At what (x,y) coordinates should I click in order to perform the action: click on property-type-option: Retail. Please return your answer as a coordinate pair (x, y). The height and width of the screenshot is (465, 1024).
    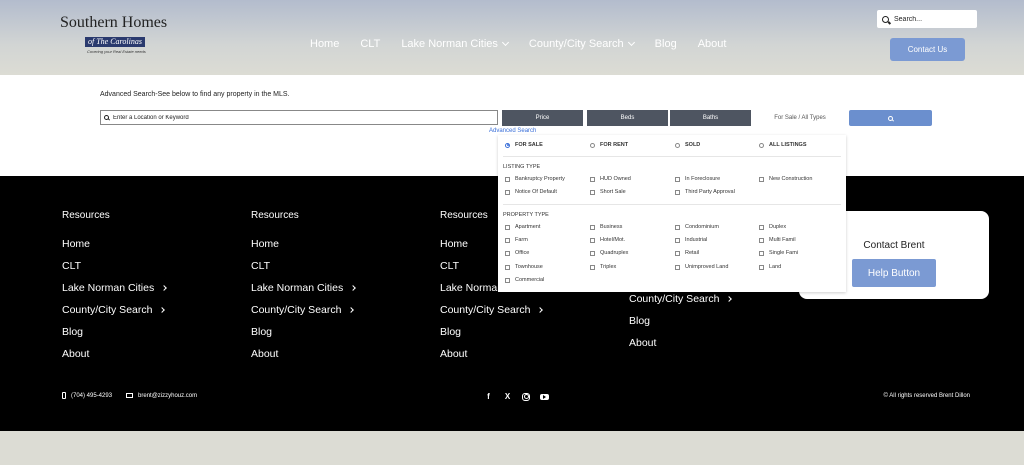
    Looking at the image, I should click on (687, 253).